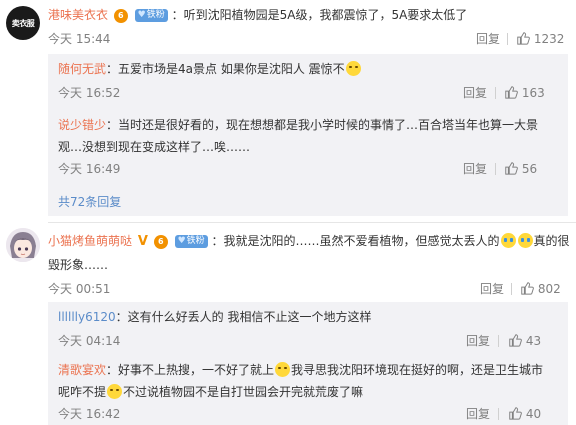  Describe the element at coordinates (82, 125) in the screenshot. I see `reply-username: 说少错少` at that location.